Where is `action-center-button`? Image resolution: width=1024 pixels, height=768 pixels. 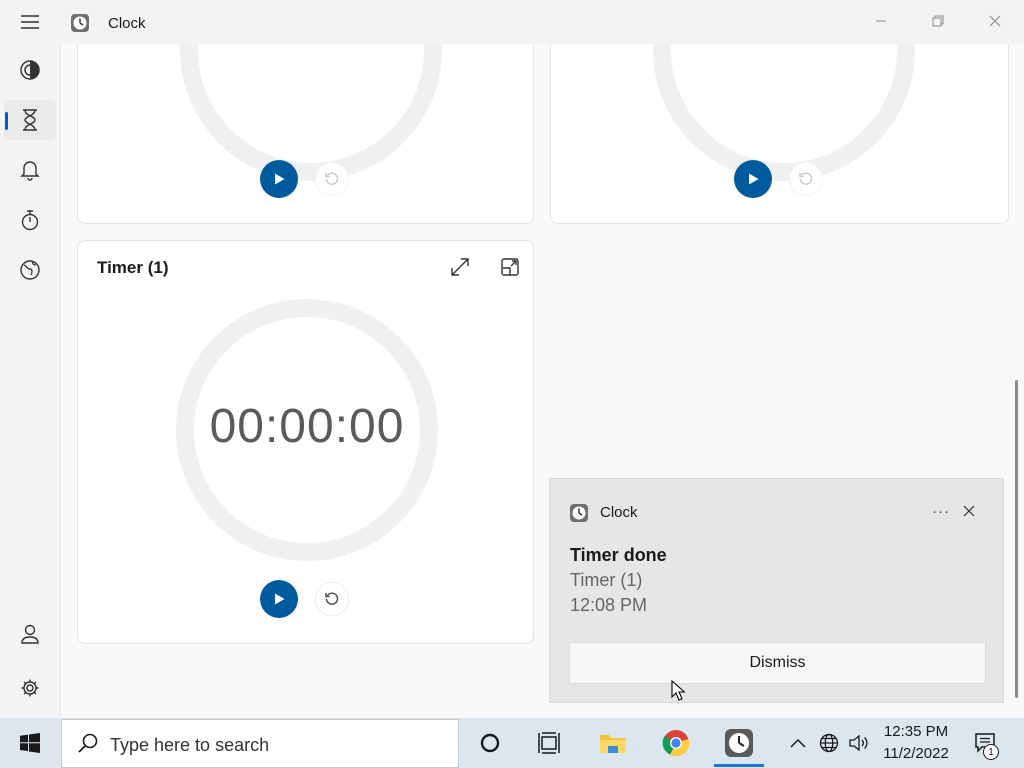 action-center-button is located at coordinates (985, 743).